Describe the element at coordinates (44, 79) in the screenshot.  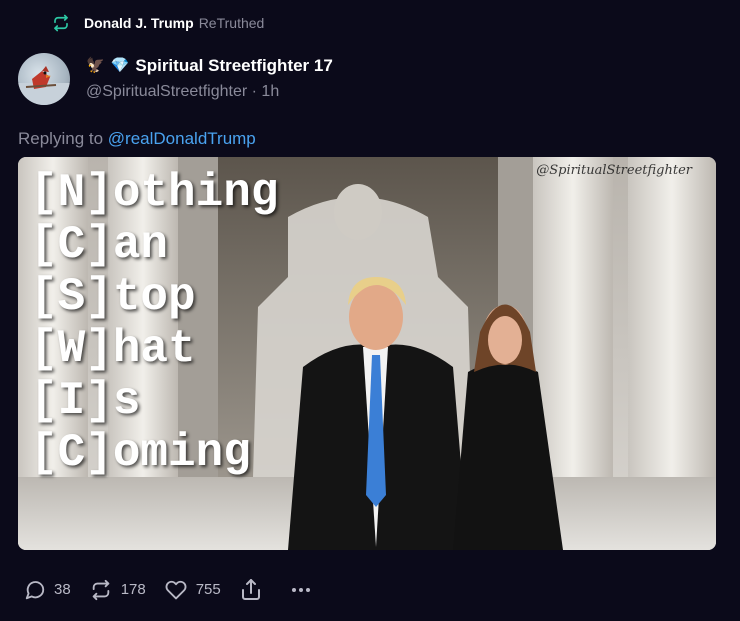
I see `avatar` at that location.